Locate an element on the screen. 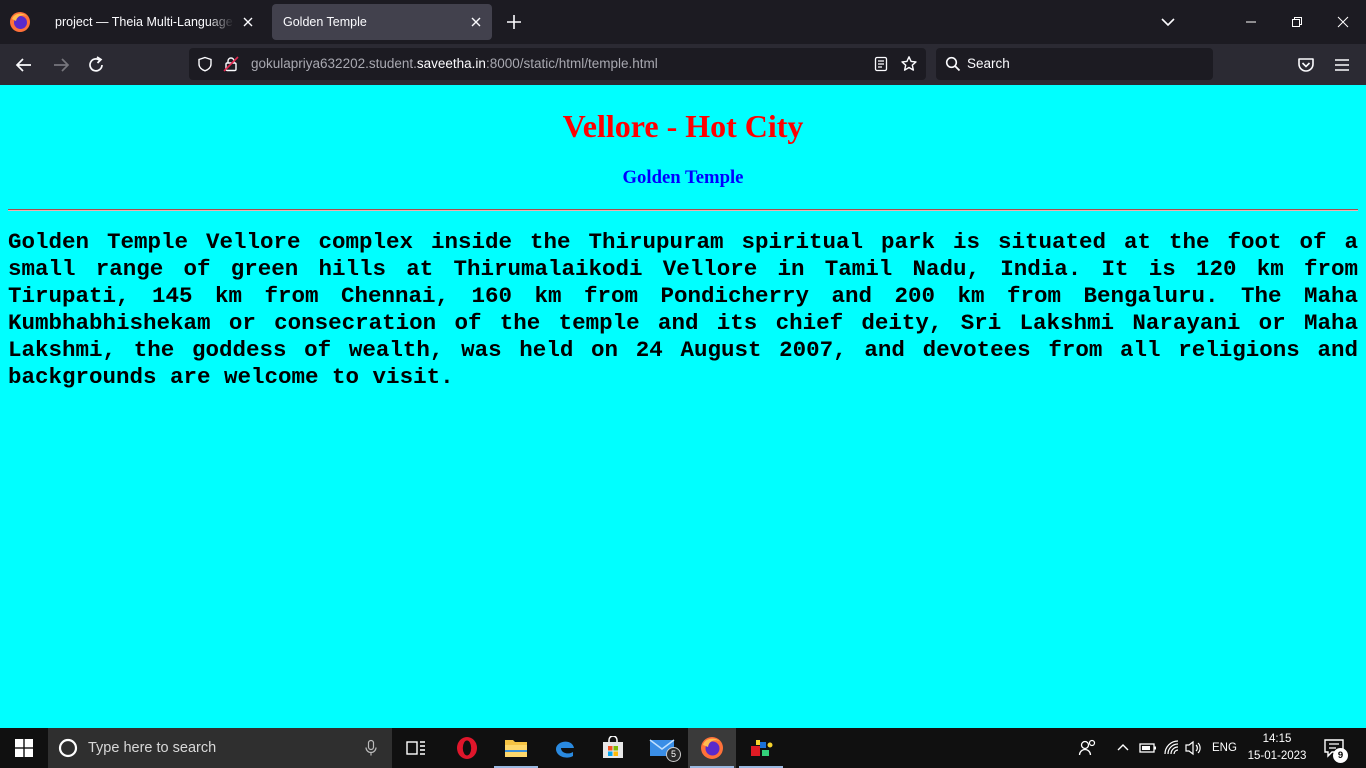 The width and height of the screenshot is (1366, 768). page-heading: Vellore - Hot City is located at coordinates (683, 126).